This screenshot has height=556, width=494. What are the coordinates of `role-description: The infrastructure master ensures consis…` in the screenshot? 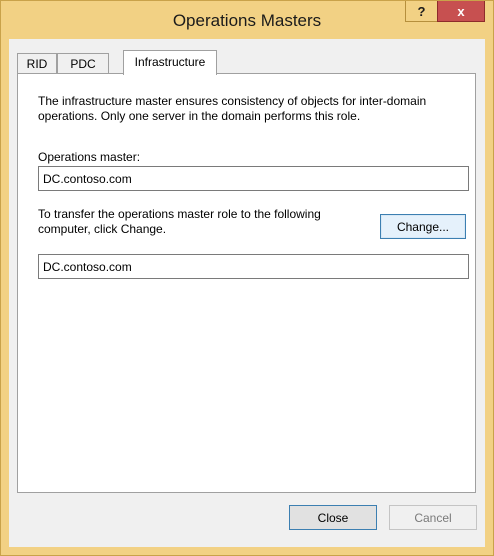 It's located at (232, 108).